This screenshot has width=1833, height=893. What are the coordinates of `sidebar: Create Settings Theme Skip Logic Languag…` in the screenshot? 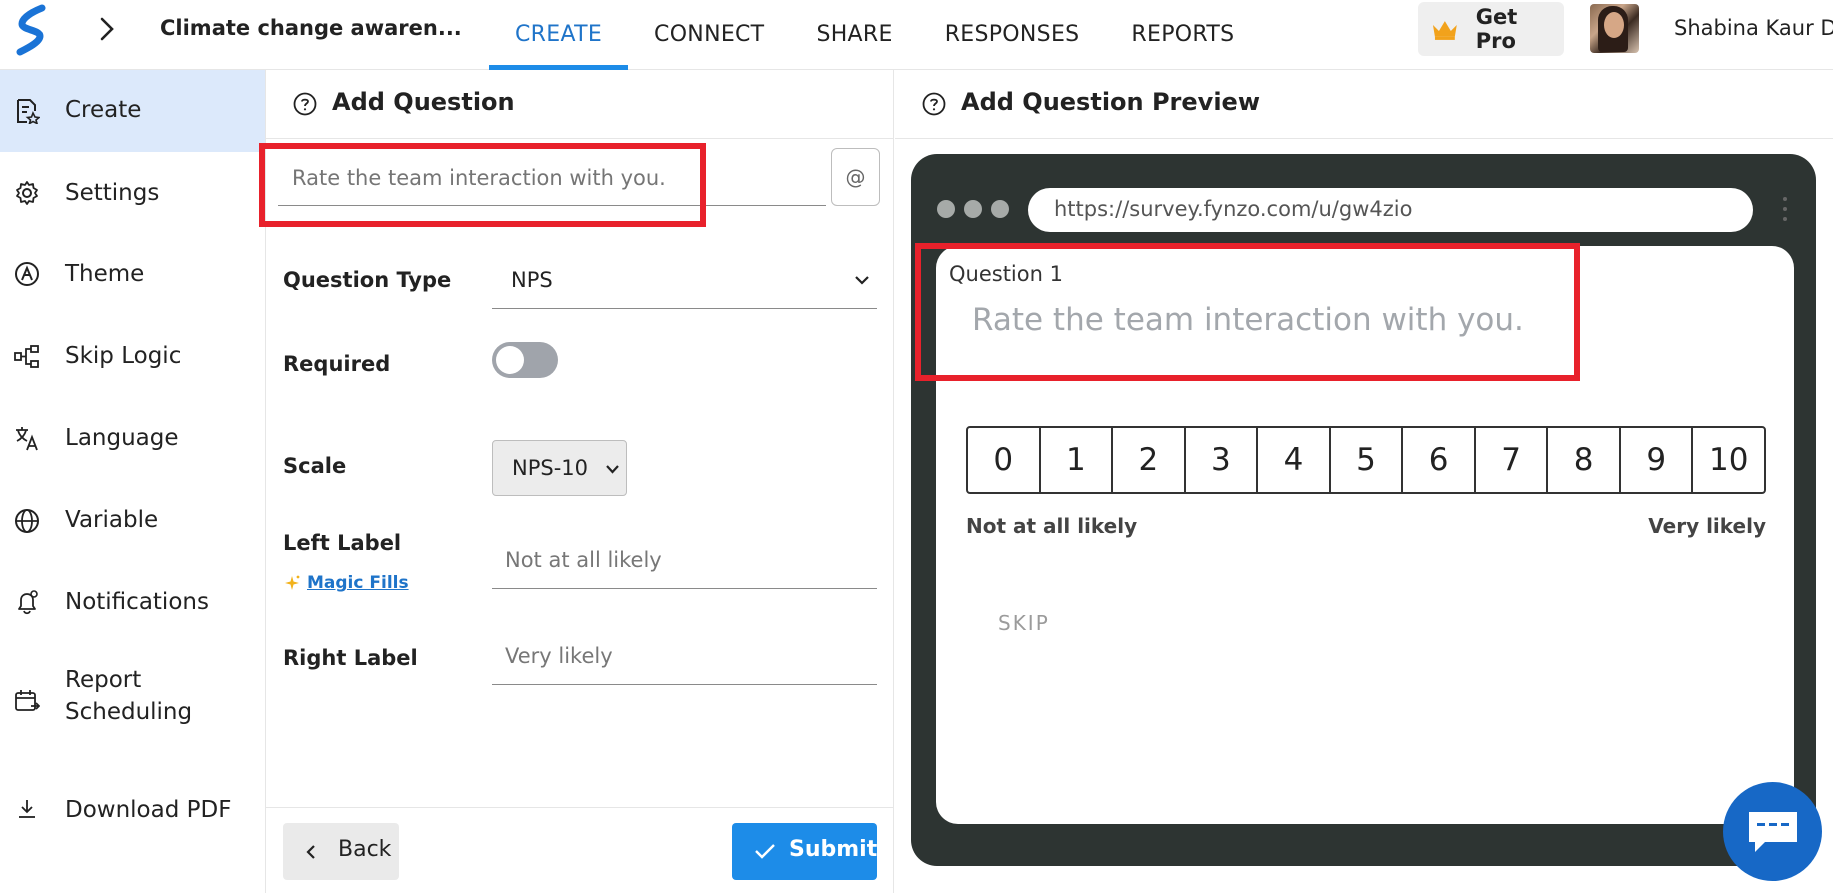 It's located at (133, 481).